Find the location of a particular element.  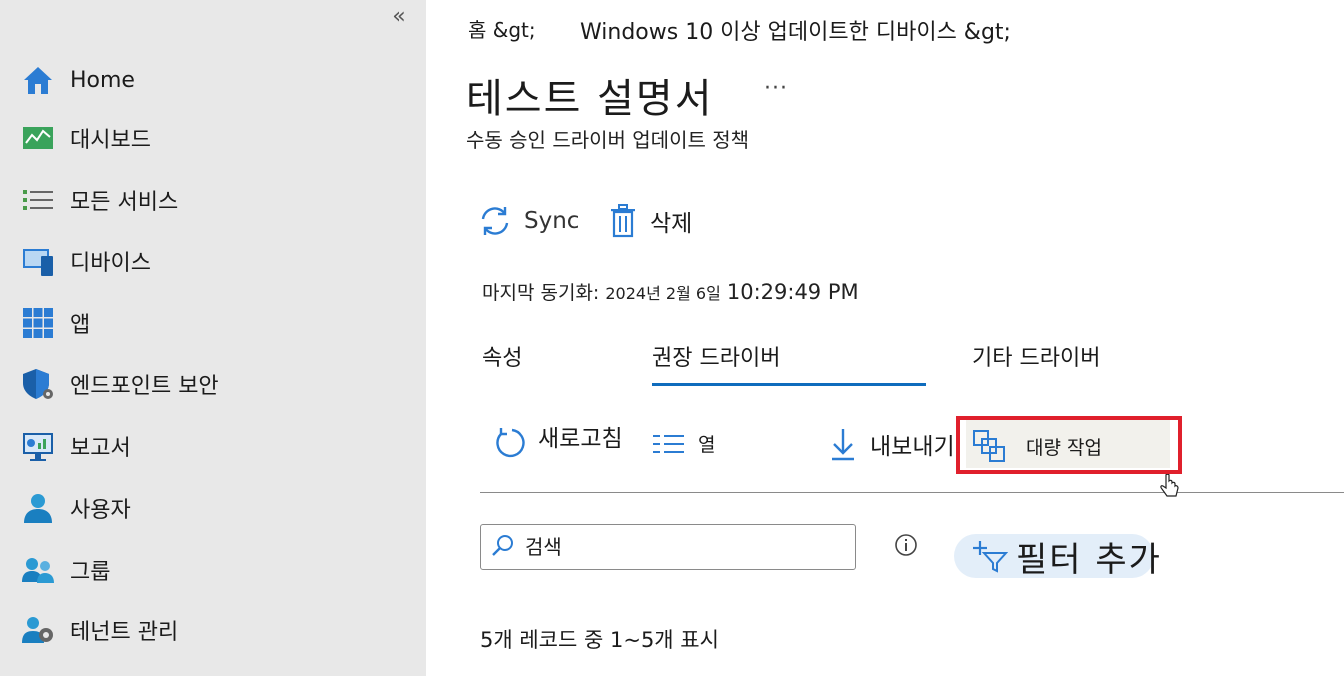

user-icon is located at coordinates (38, 508).